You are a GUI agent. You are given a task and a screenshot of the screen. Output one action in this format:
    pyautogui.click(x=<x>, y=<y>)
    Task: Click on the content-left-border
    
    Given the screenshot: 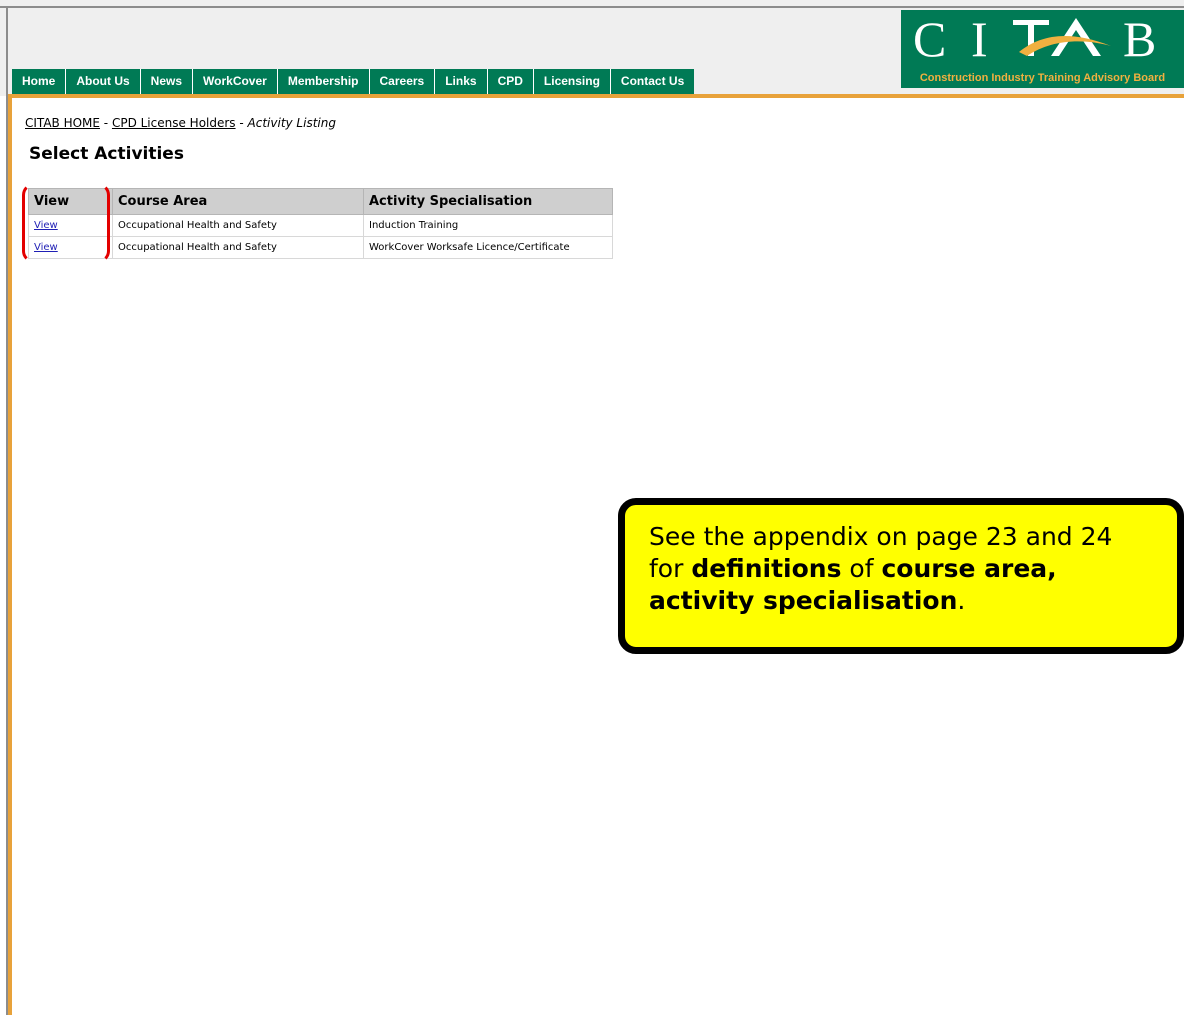 What is the action you would take?
    pyautogui.click(x=10, y=555)
    